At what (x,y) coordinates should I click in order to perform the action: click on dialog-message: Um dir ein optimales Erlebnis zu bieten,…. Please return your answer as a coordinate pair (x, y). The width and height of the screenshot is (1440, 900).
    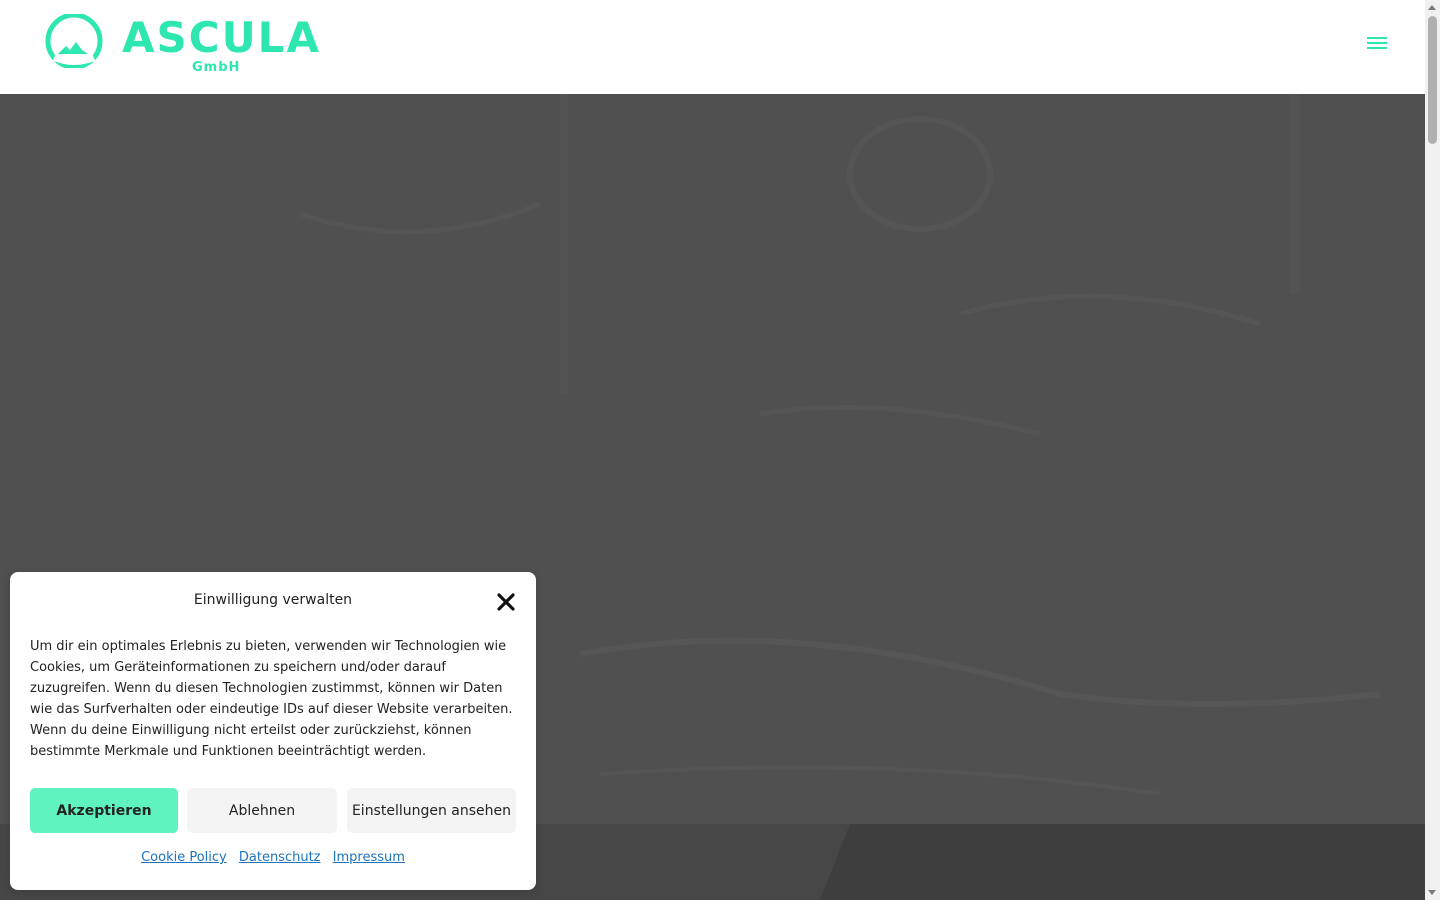
    Looking at the image, I should click on (271, 699).